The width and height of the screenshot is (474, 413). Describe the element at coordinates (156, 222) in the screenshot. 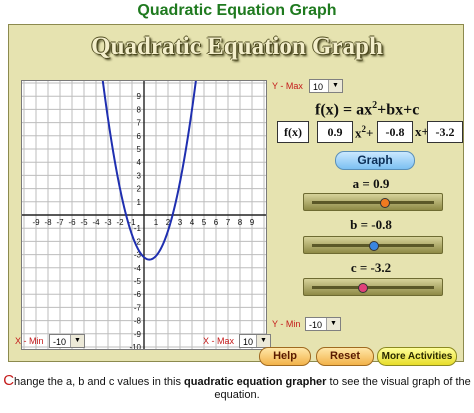

I see `x-tick-label: 1` at that location.